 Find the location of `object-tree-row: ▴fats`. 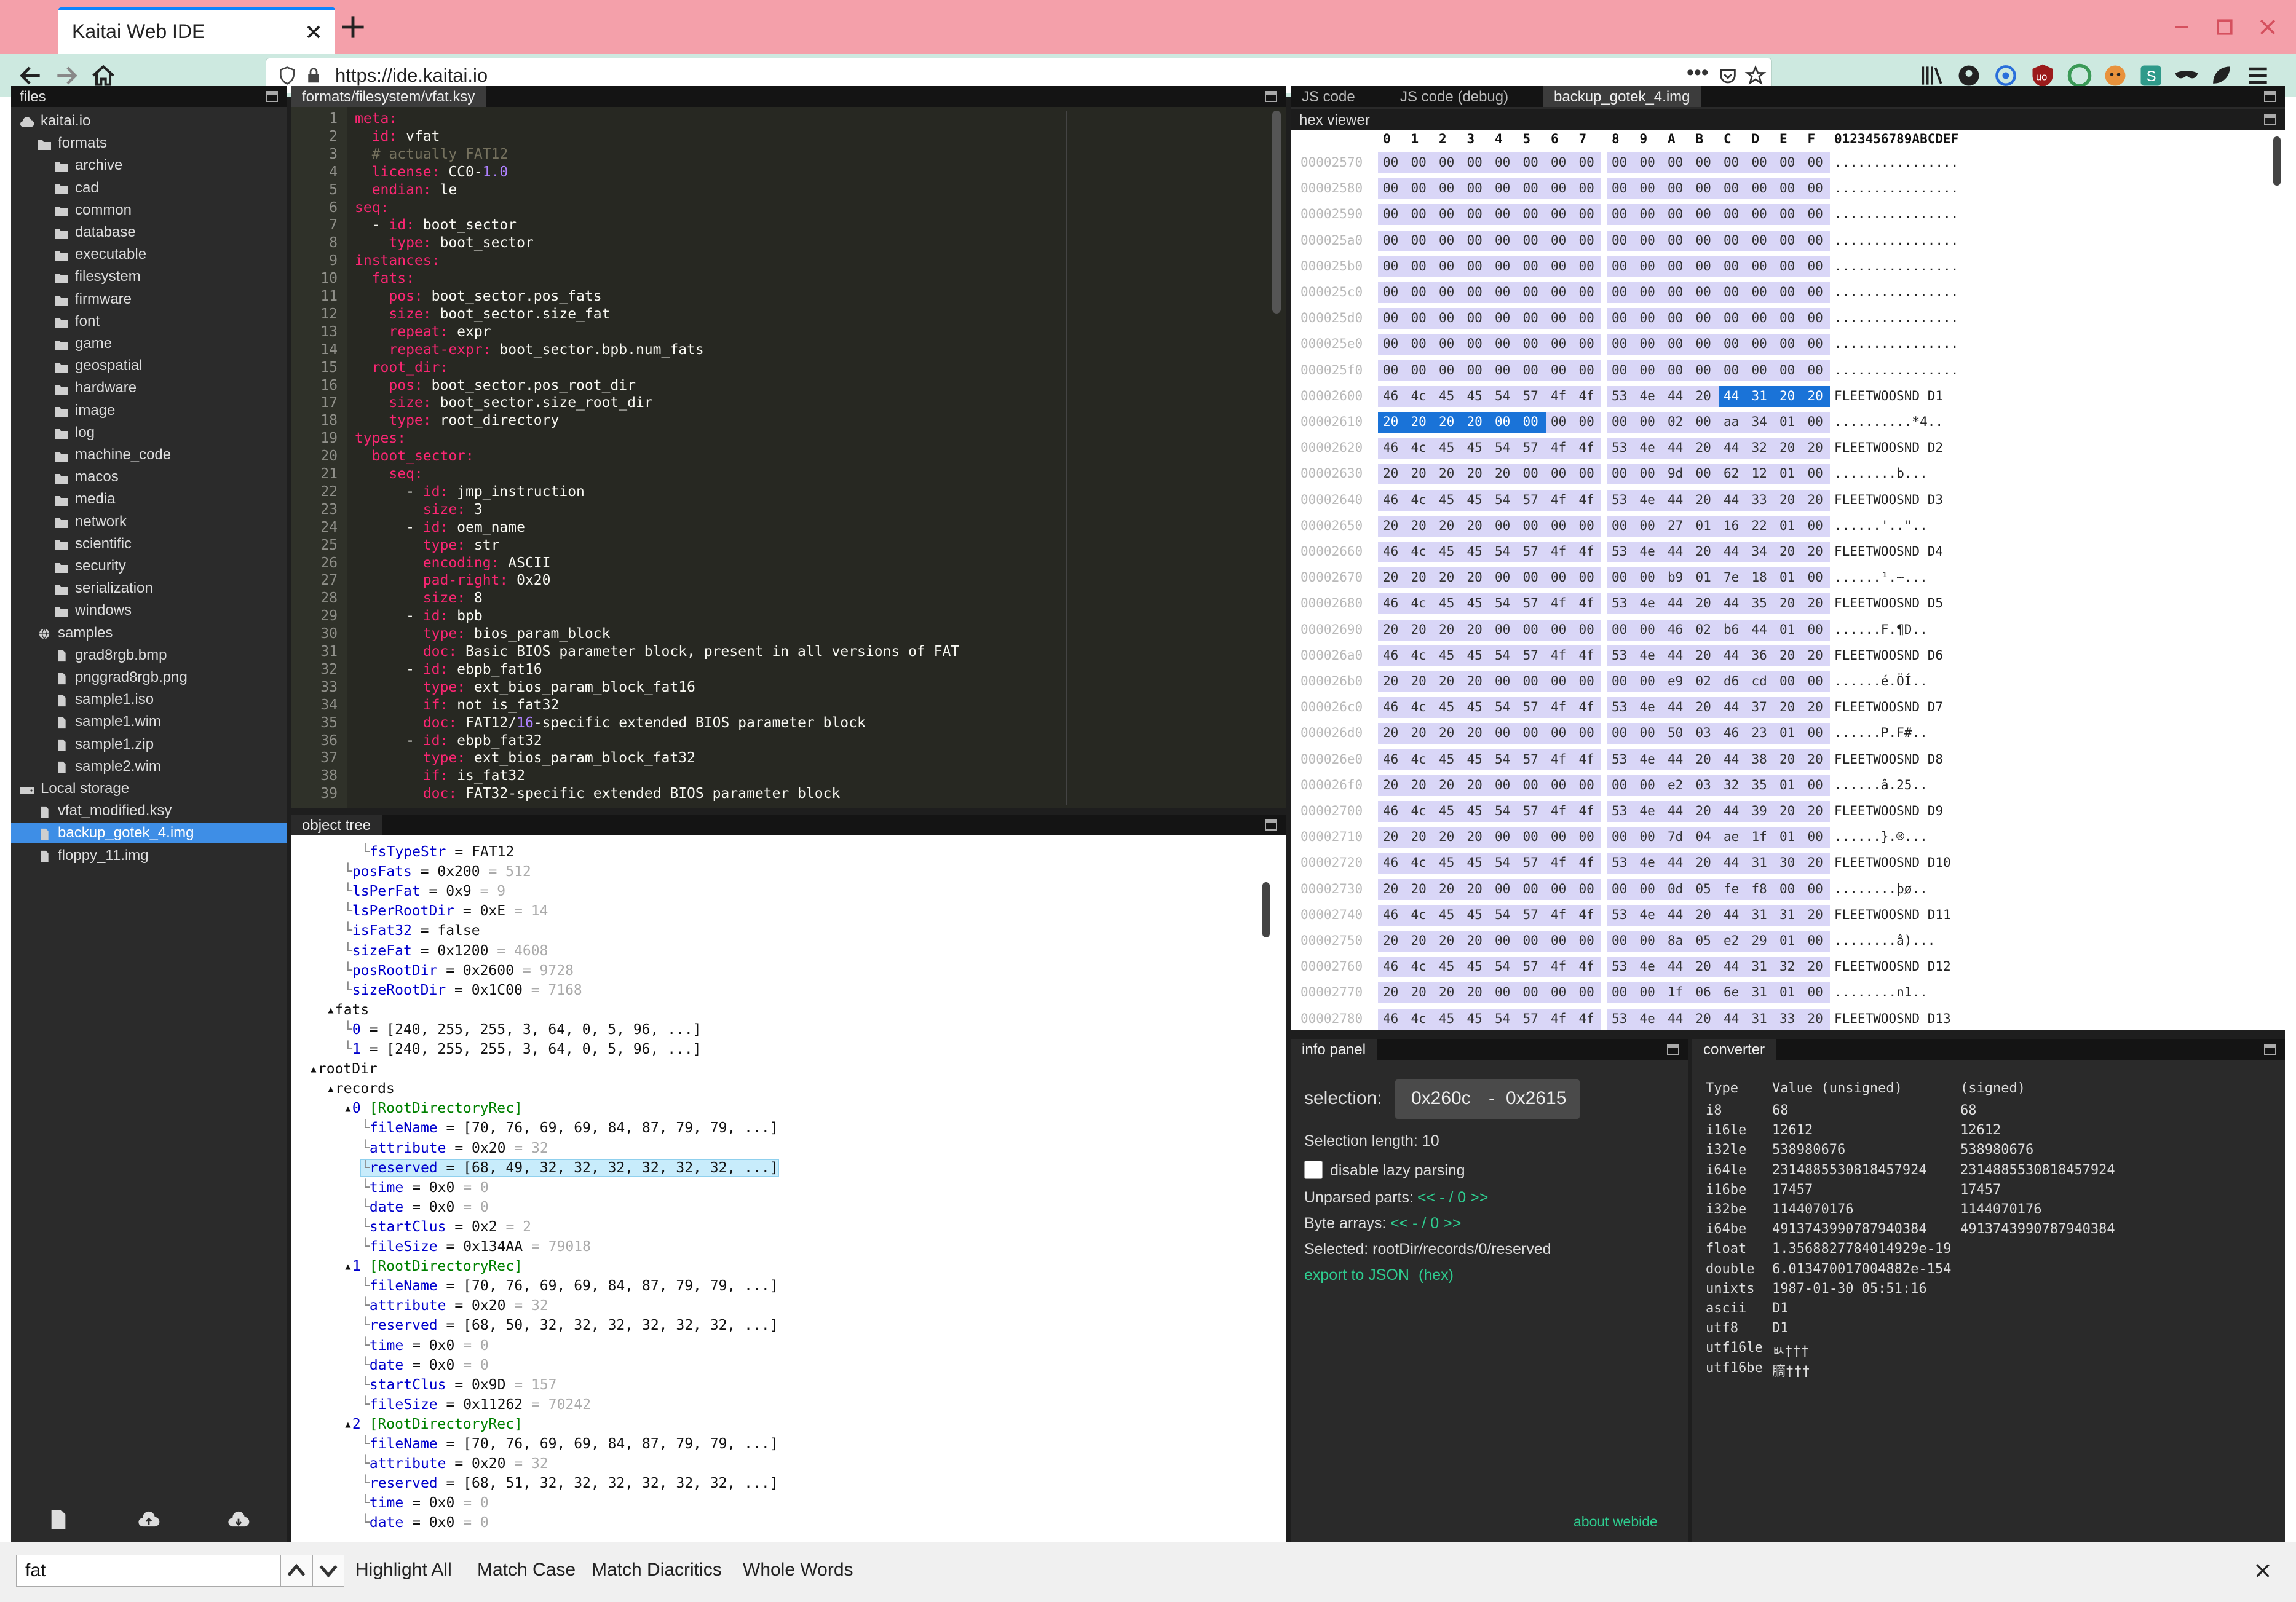

object-tree-row: ▴fats is located at coordinates (348, 1010).